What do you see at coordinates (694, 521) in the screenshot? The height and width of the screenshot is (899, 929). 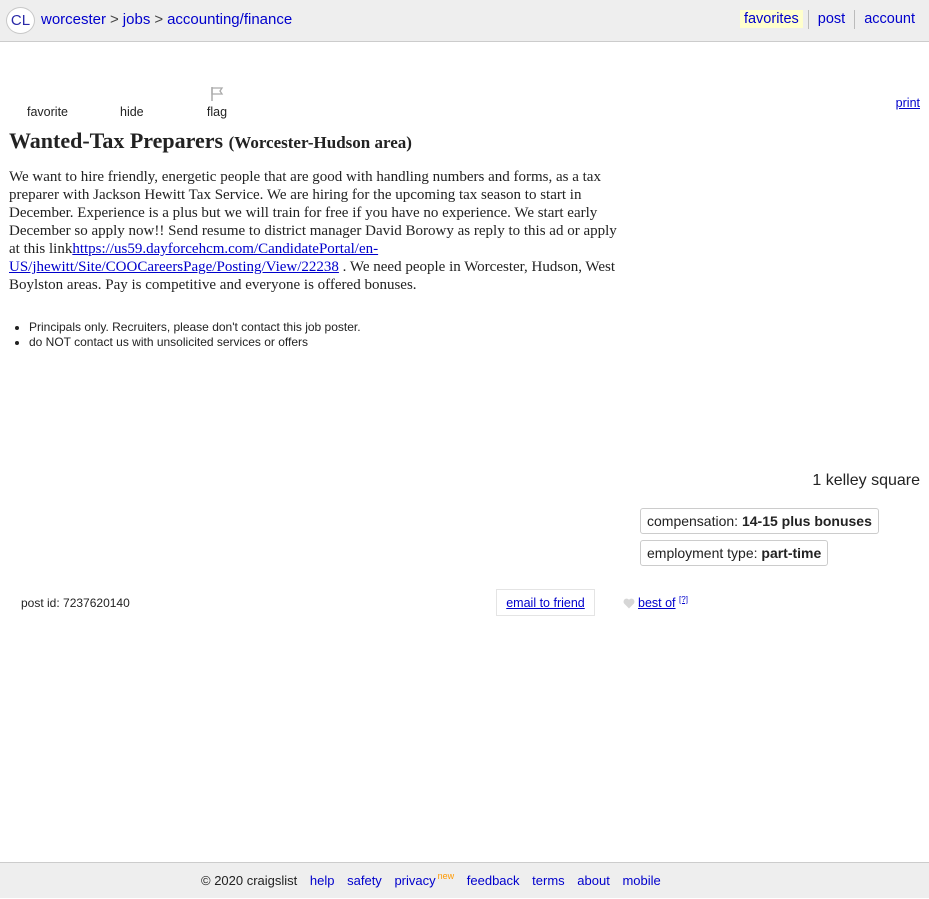 I see `compensation-label: compensation:` at bounding box center [694, 521].